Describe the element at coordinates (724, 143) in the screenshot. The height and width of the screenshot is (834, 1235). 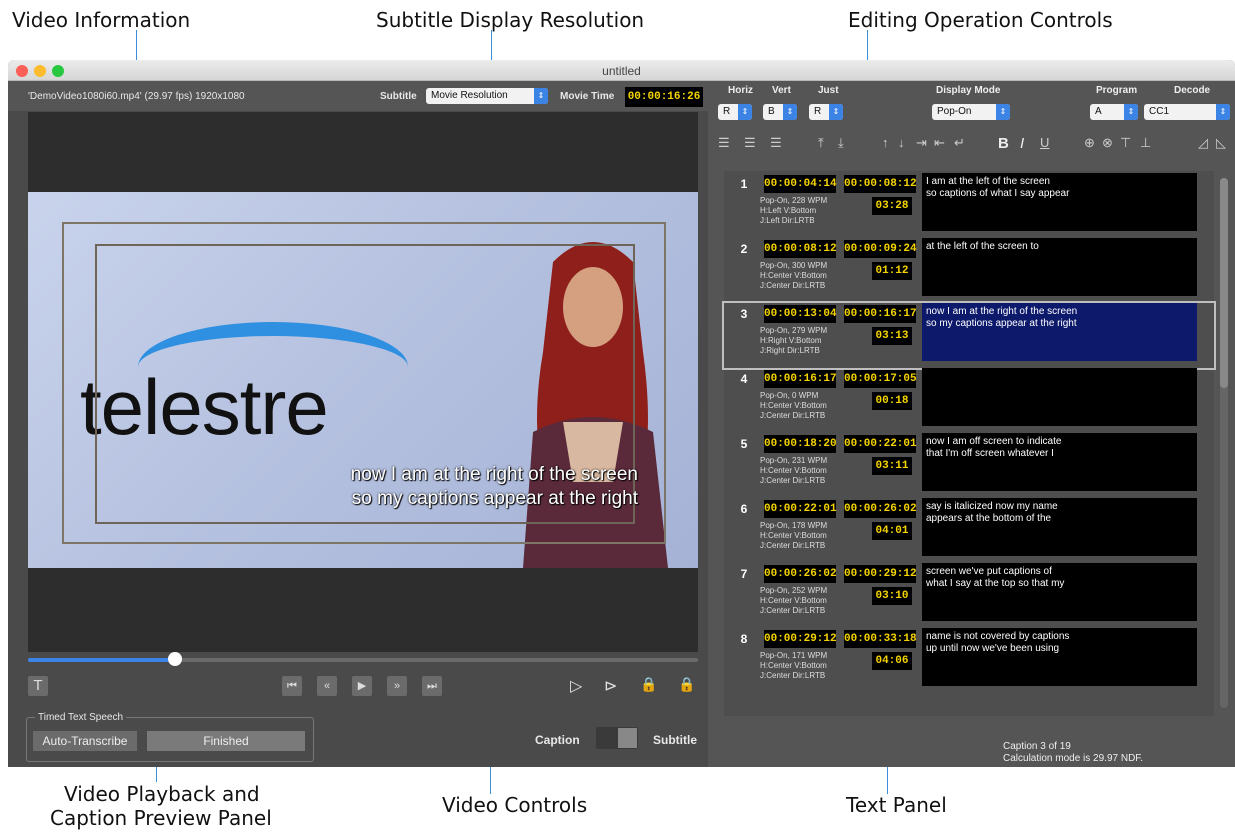
I see `align-left-icon: ☰` at that location.